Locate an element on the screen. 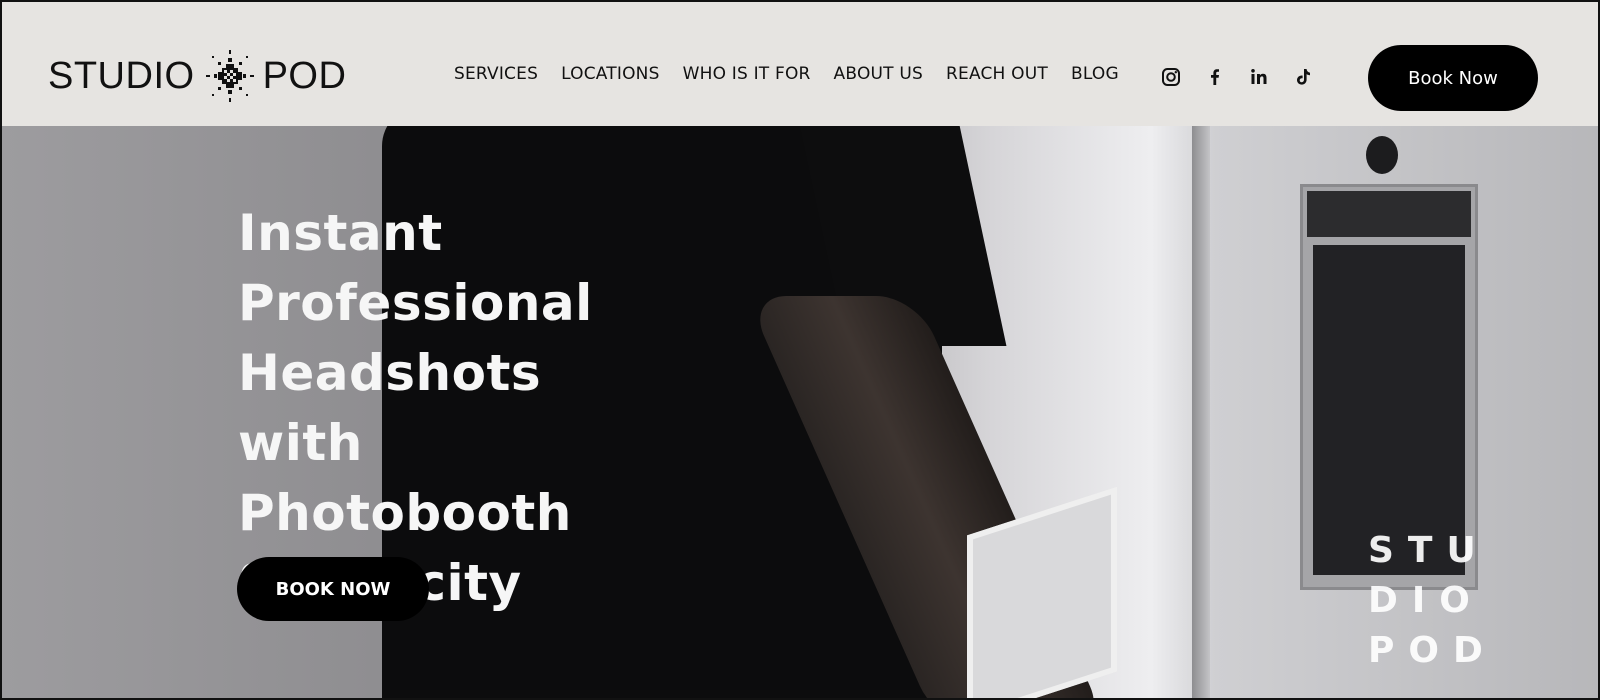 The image size is (1600, 700). nav-item-locations: LOCATIONS is located at coordinates (610, 74).